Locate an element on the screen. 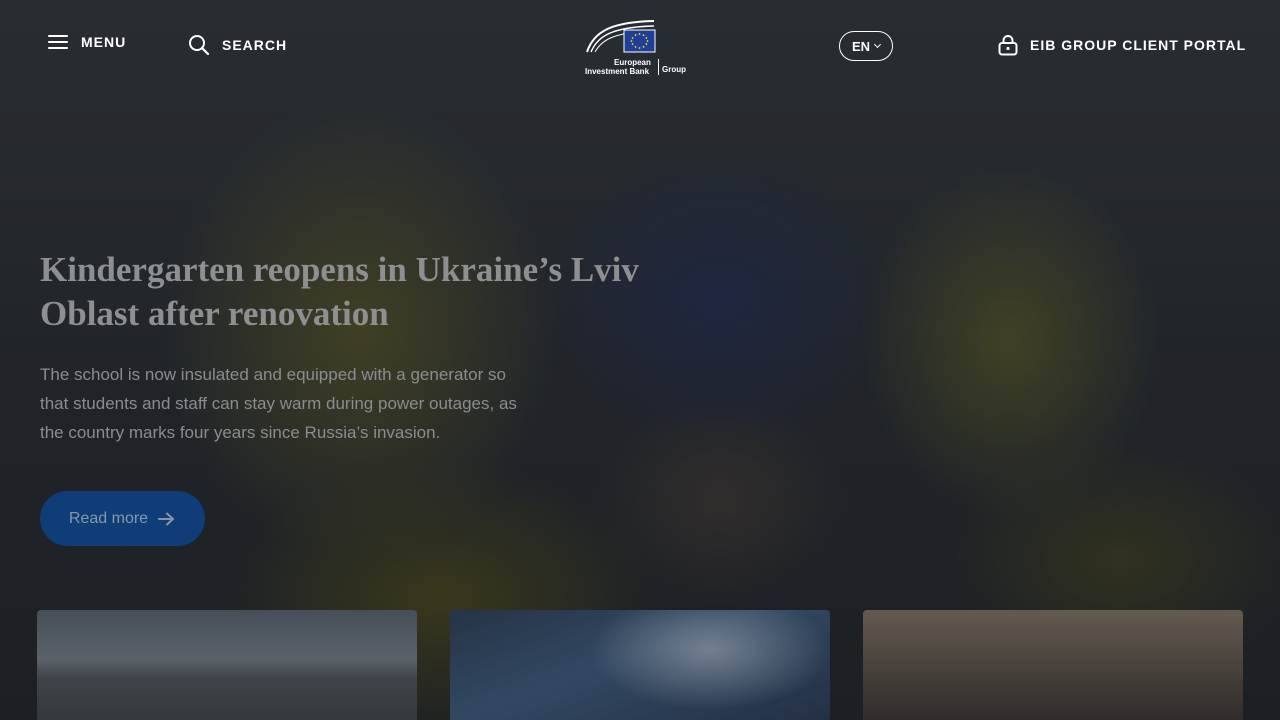  menu-label: MENU is located at coordinates (104, 42).